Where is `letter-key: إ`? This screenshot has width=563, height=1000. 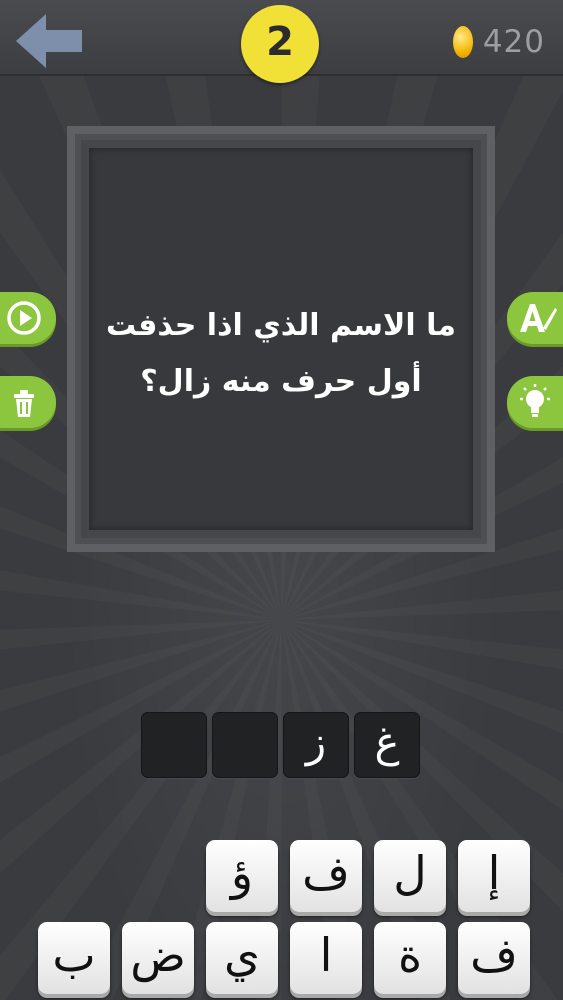 letter-key: إ is located at coordinates (494, 876).